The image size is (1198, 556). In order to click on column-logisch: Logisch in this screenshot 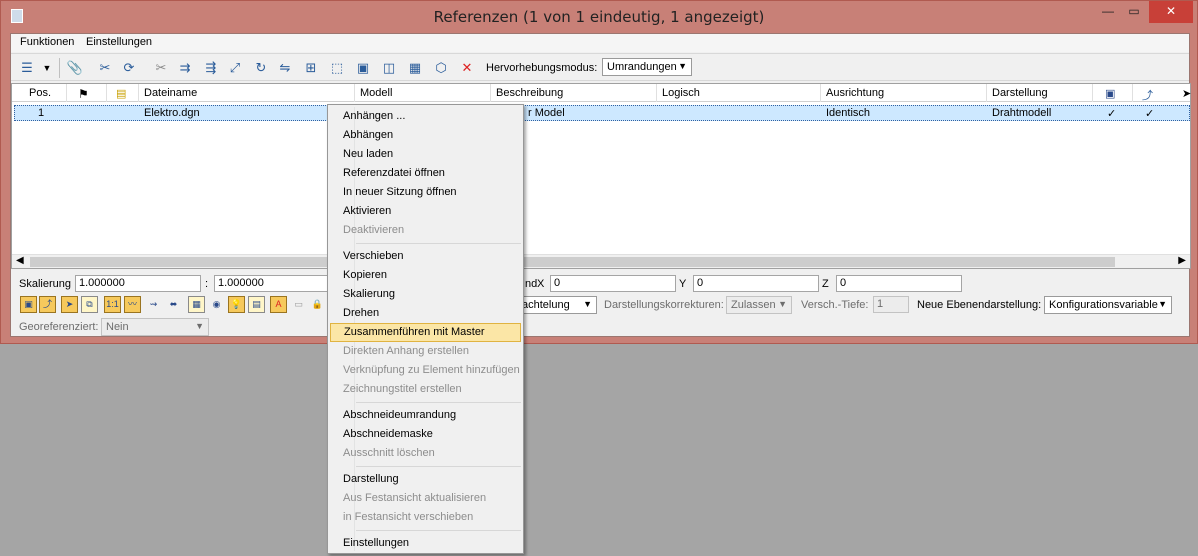, I will do `click(681, 93)`.